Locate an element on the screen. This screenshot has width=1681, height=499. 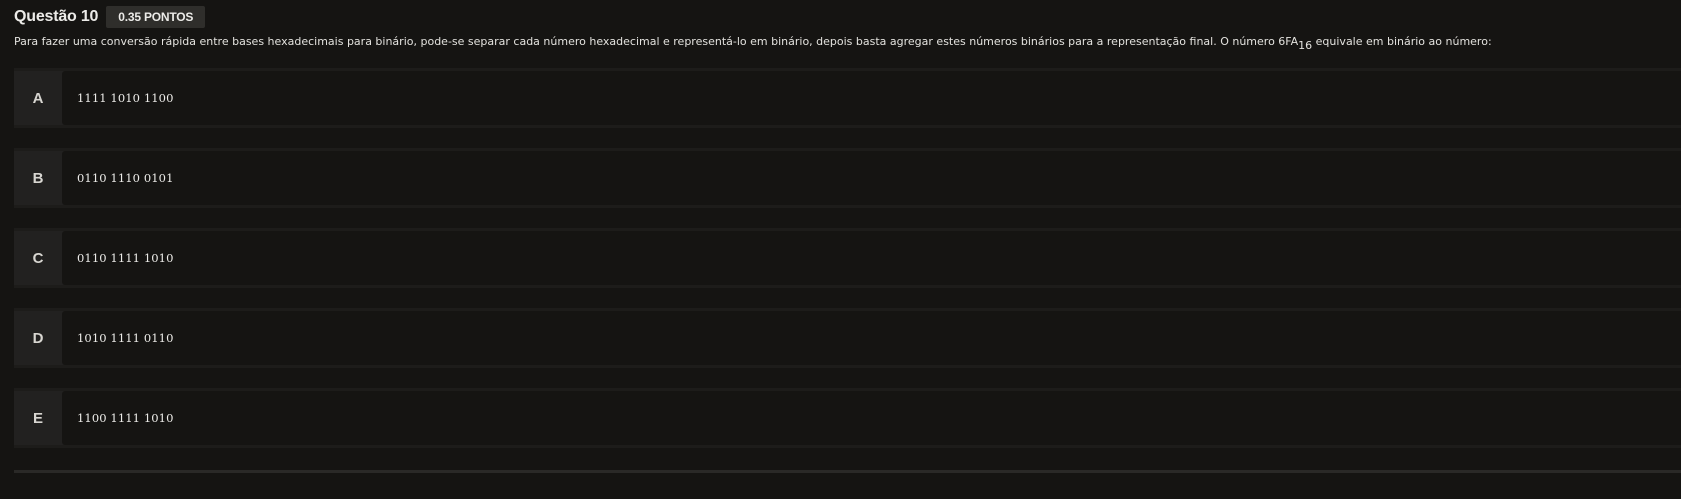
option-b: B 0110 1110 0101 is located at coordinates (847, 178).